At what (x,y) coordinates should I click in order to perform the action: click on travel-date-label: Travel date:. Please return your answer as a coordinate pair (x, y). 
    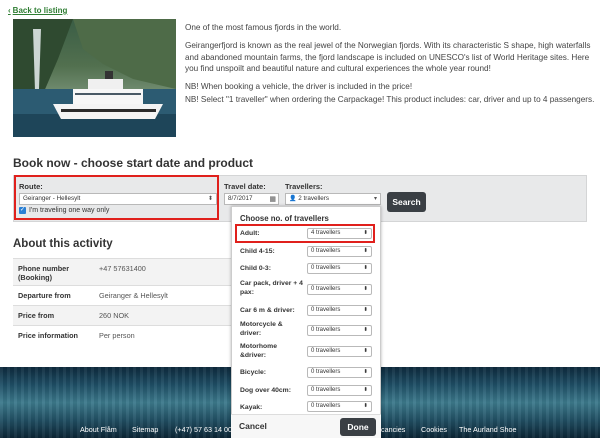
    Looking at the image, I should click on (245, 186).